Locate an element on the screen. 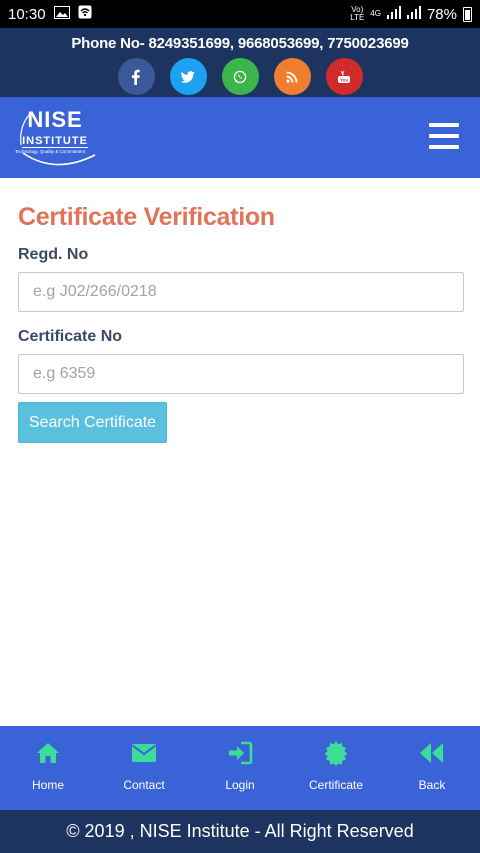 The height and width of the screenshot is (853, 480). svg-text: You is located at coordinates (344, 79).